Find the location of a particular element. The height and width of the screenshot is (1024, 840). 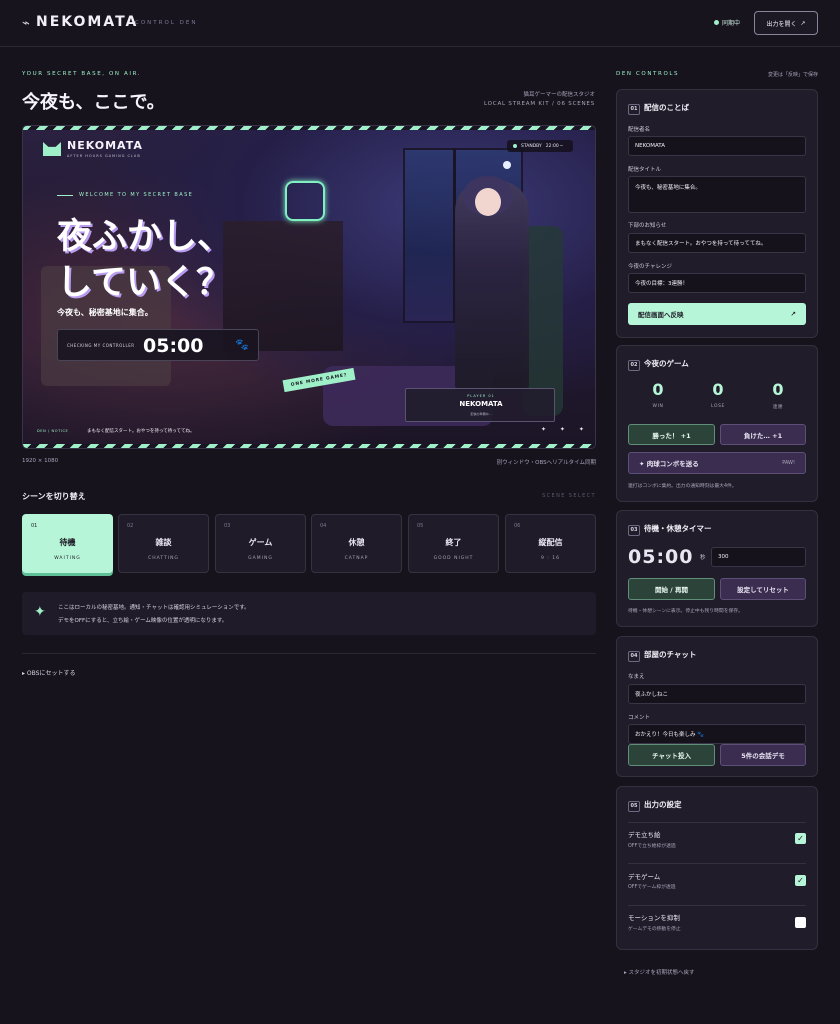

streak-label: 連勝 is located at coordinates (778, 407).